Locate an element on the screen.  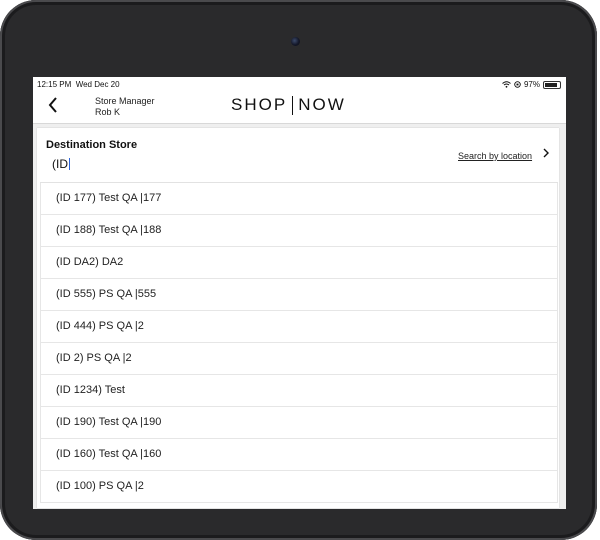
chevron-right-icon is located at coordinates (546, 154).